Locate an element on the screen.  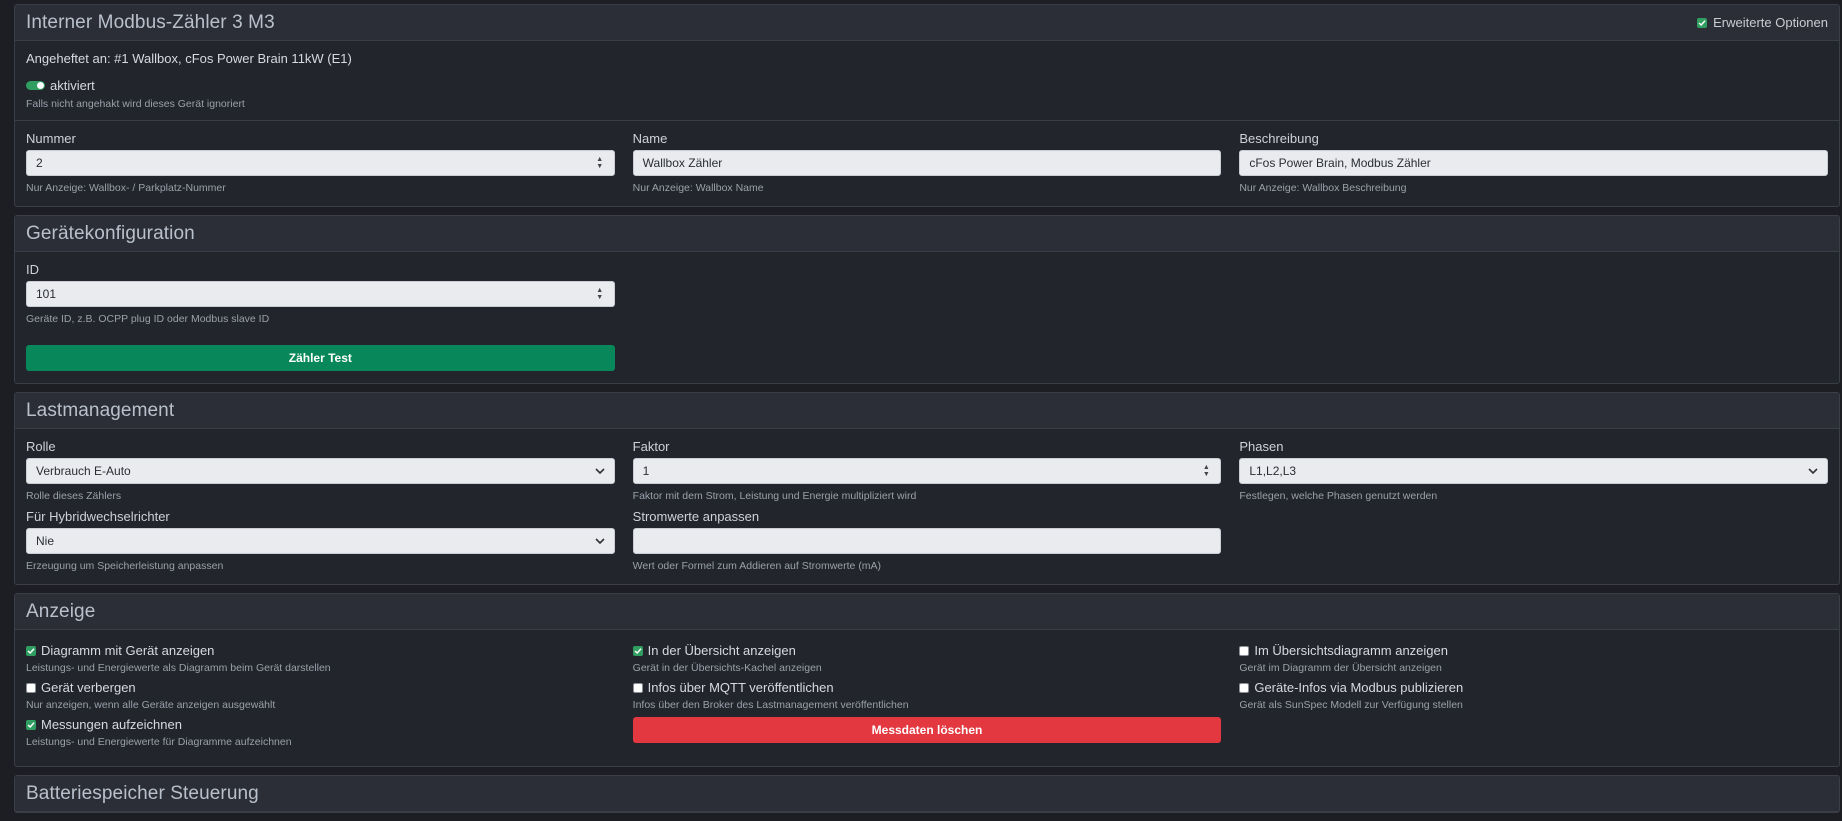
description-hint: Nur Anzeige: Wallbox Beschreibung is located at coordinates (1323, 188).